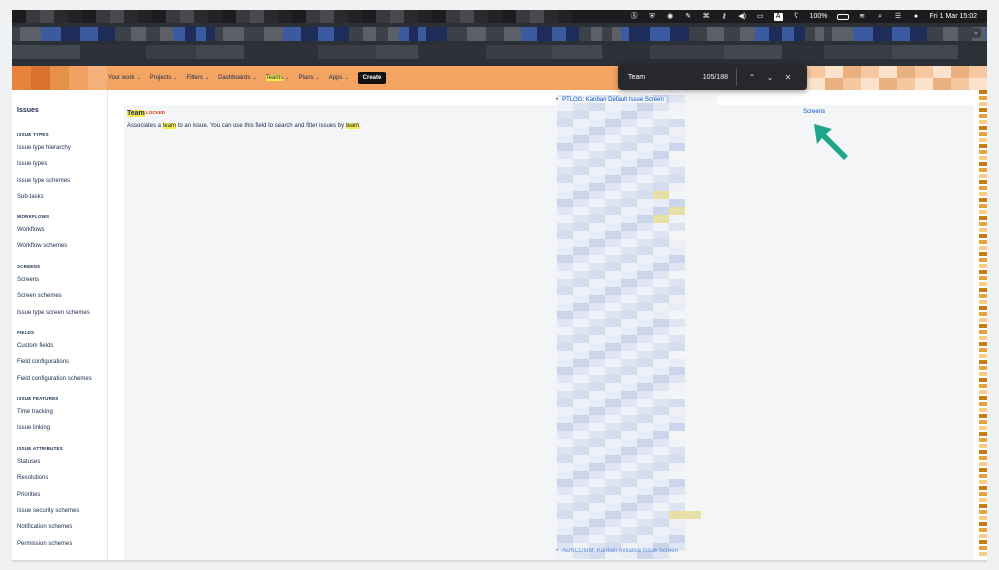 The width and height of the screenshot is (999, 570). I want to click on nav-item-teams: Teams ⌄, so click(277, 78).